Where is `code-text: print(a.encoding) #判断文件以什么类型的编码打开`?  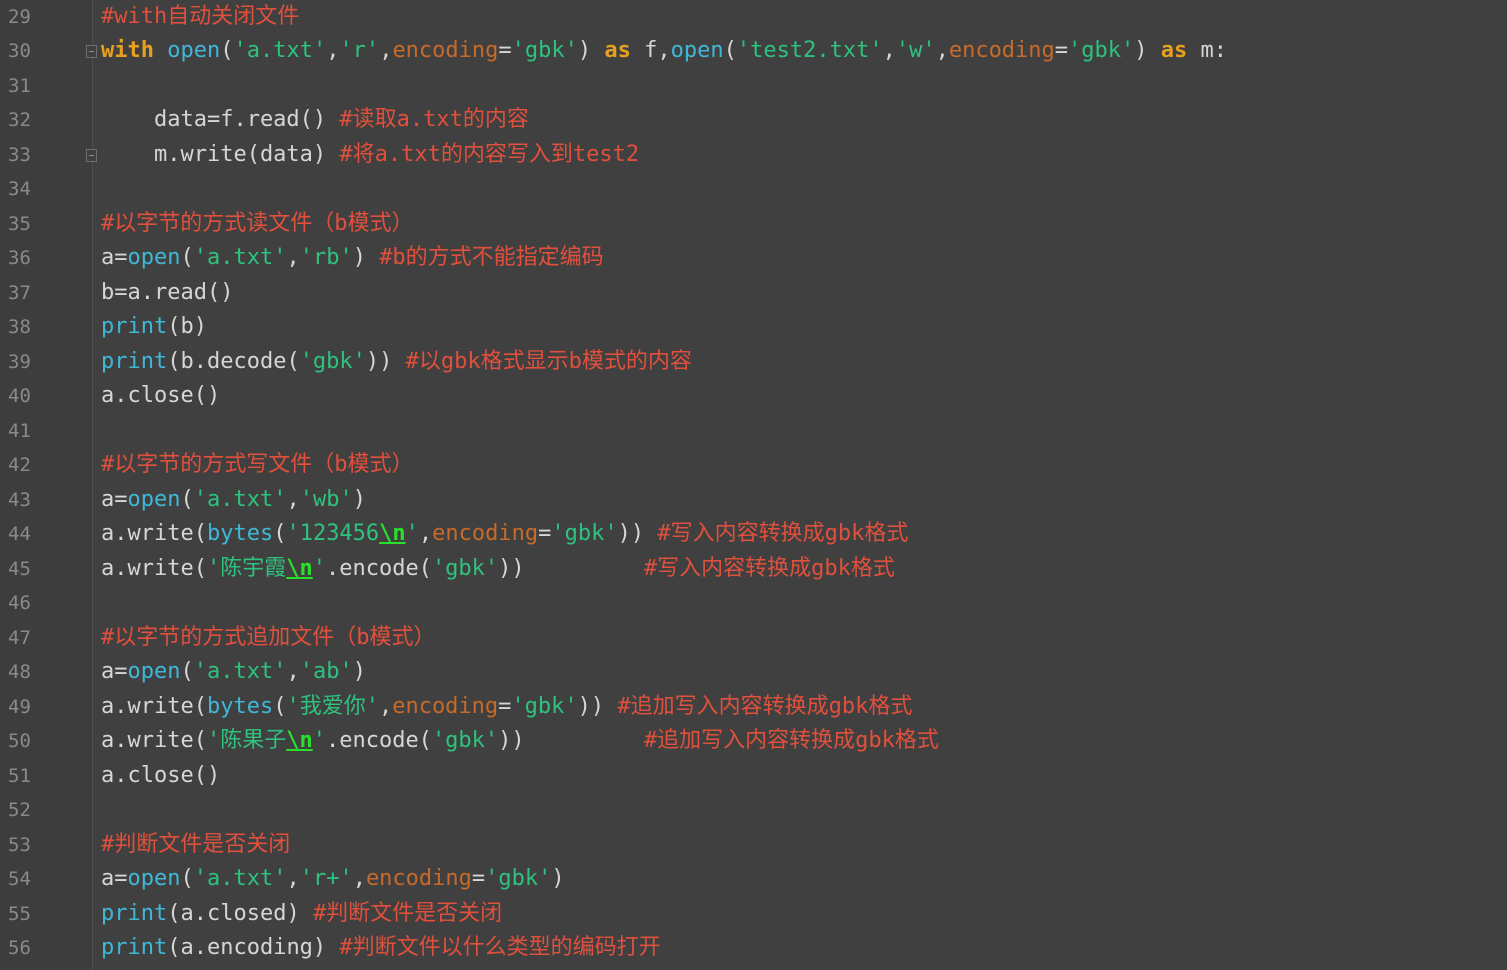
code-text: print(a.encoding) #判断文件以什么类型的编码打开 is located at coordinates (381, 948).